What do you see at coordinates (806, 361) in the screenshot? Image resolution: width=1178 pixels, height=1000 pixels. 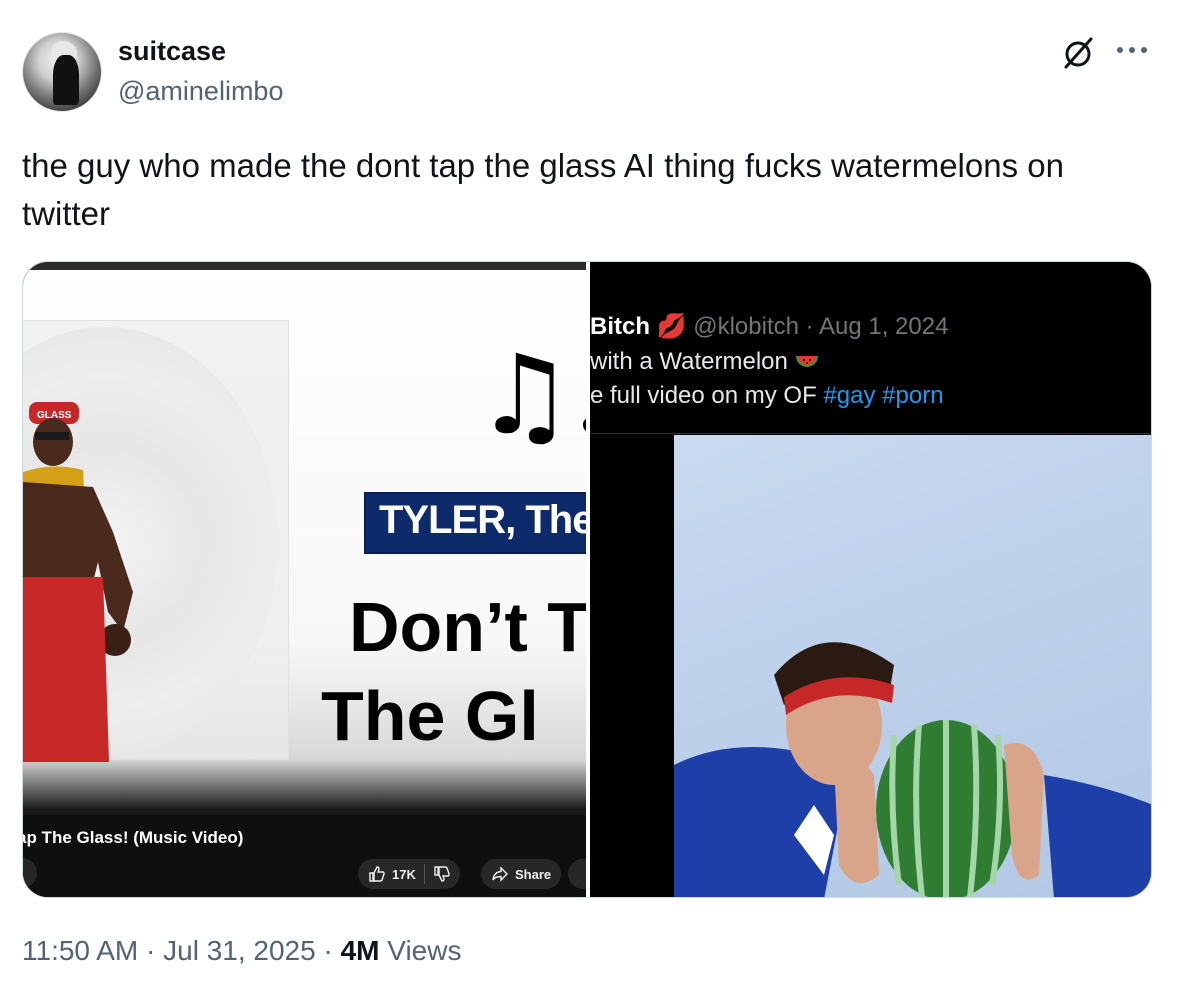 I see `watermelon-emoji-icon` at bounding box center [806, 361].